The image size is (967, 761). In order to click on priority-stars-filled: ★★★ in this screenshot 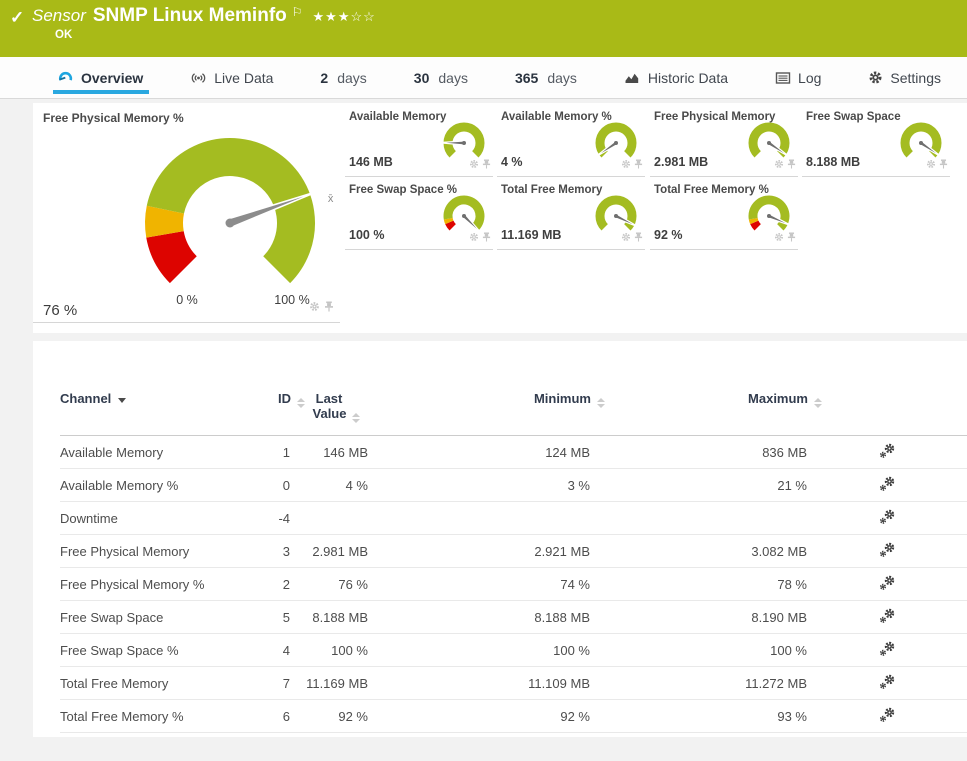, I will do `click(332, 16)`.